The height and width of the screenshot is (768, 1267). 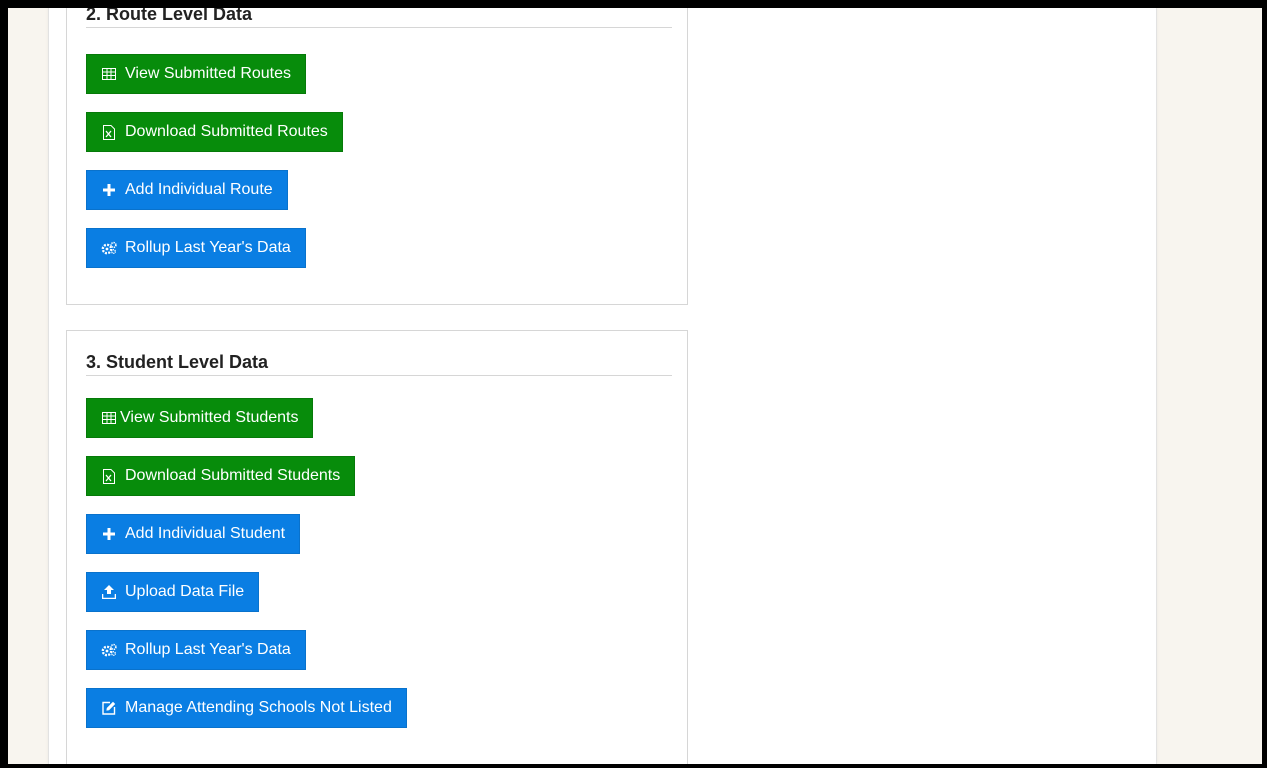 What do you see at coordinates (209, 417) in the screenshot?
I see `view-submitted-students-label: View Submitted Students` at bounding box center [209, 417].